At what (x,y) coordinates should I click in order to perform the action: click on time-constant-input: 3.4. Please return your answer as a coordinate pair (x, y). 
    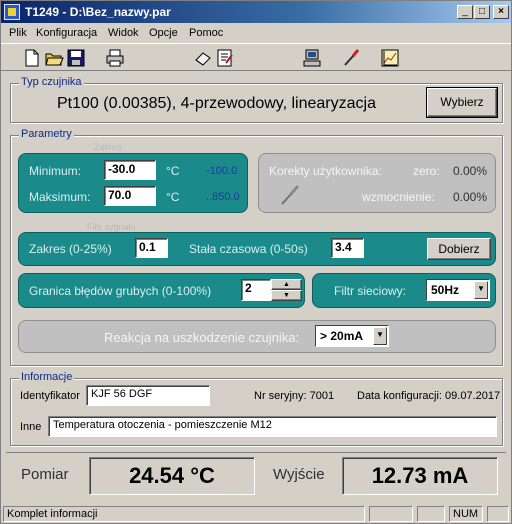
    Looking at the image, I should click on (347, 248).